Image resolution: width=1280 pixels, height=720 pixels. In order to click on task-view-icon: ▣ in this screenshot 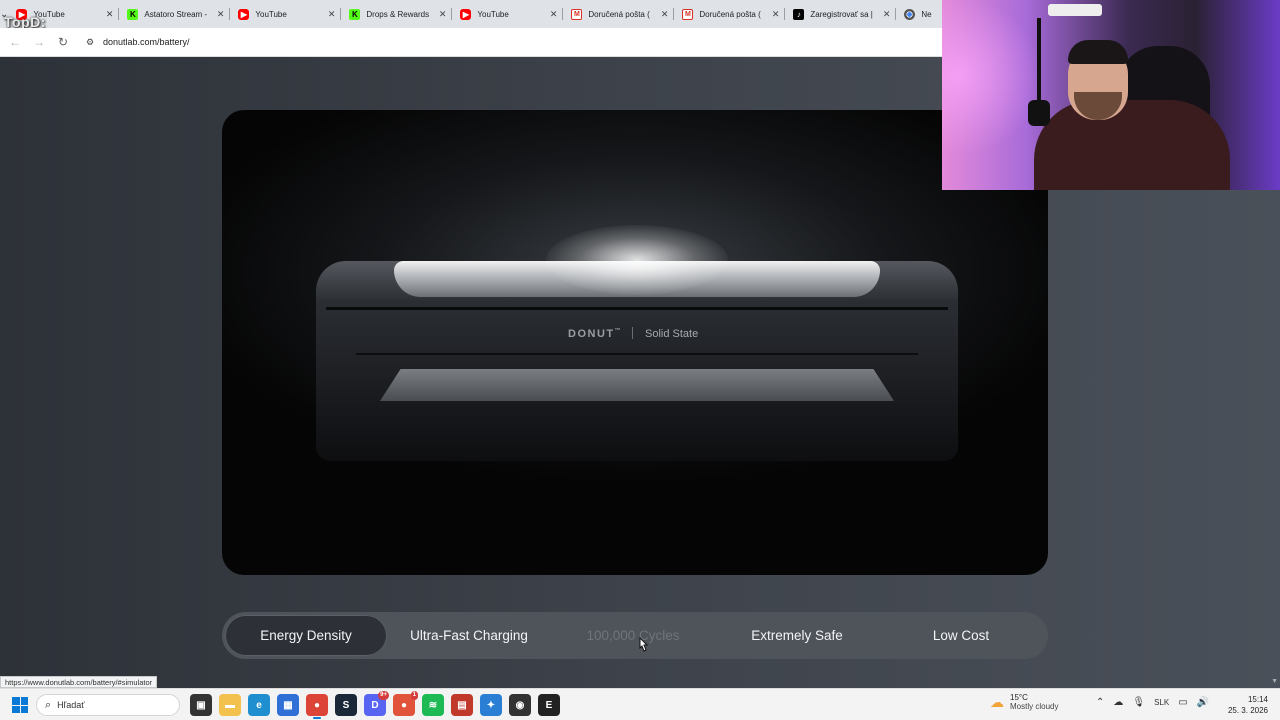, I will do `click(201, 705)`.